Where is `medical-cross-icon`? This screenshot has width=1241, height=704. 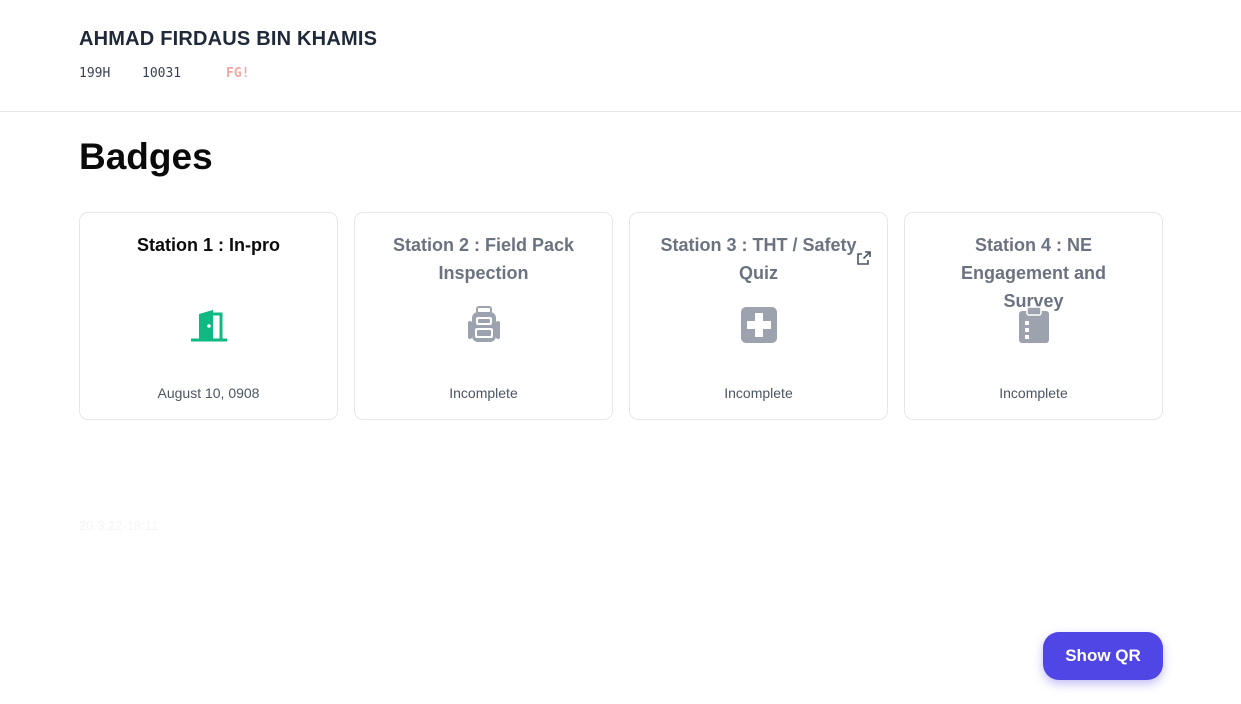
medical-cross-icon is located at coordinates (759, 325).